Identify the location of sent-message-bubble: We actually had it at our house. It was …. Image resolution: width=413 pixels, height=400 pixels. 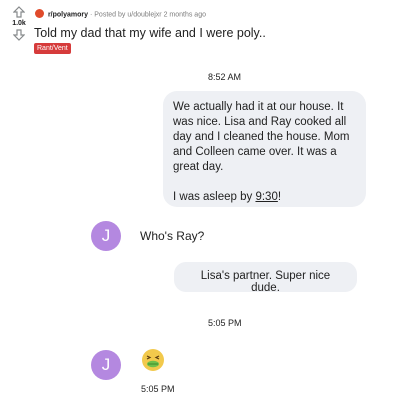
(264, 149).